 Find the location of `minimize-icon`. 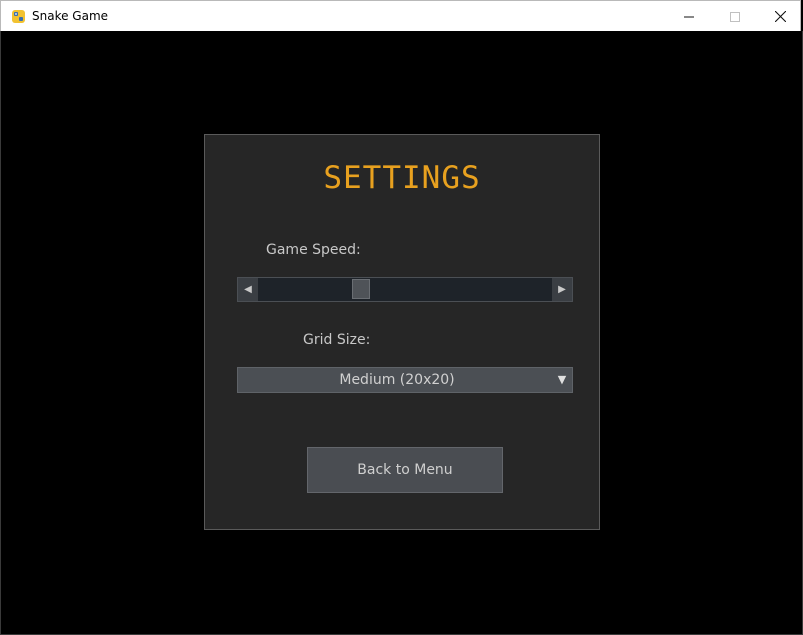

minimize-icon is located at coordinates (689, 16).